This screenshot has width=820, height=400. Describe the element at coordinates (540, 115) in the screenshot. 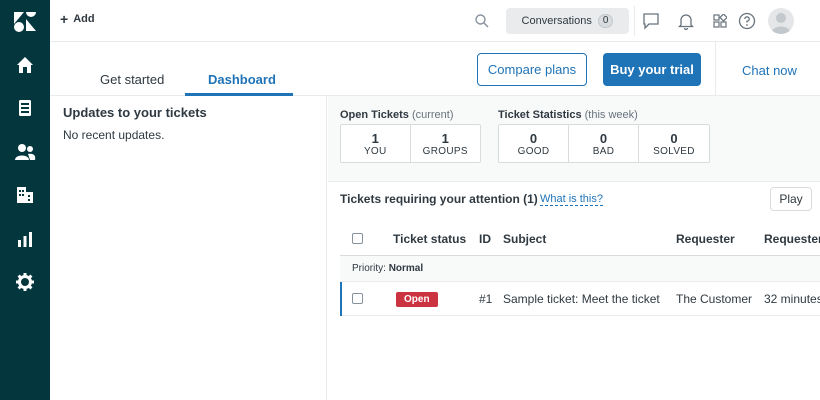

I see `ticket-stats-title: Ticket Statistics` at that location.